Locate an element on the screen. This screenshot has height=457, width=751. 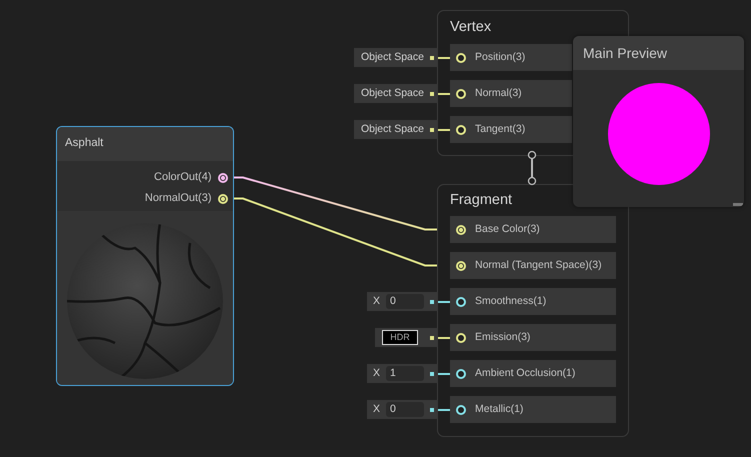
resize-handle-icon is located at coordinates (738, 204).